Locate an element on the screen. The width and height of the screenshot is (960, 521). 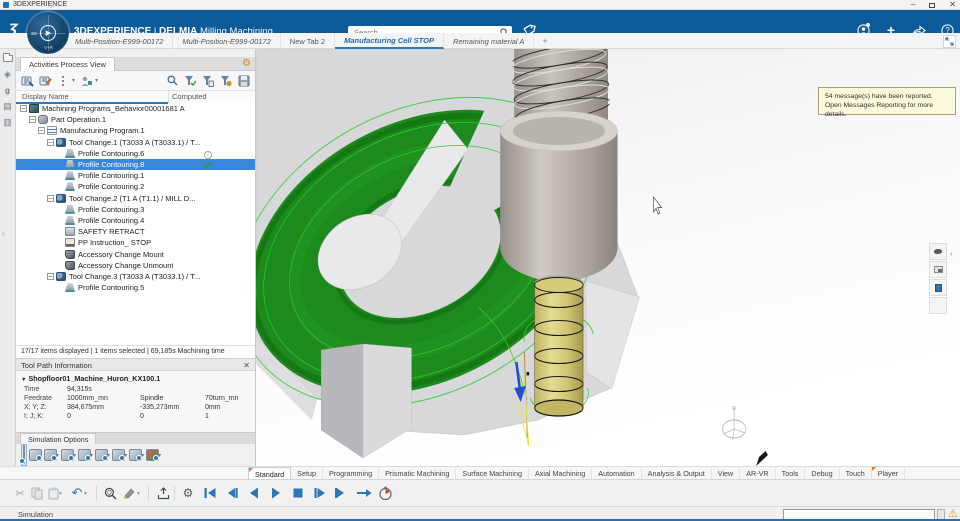
doc-tab-3: Manufacturing Cell STOP is located at coordinates (389, 41).